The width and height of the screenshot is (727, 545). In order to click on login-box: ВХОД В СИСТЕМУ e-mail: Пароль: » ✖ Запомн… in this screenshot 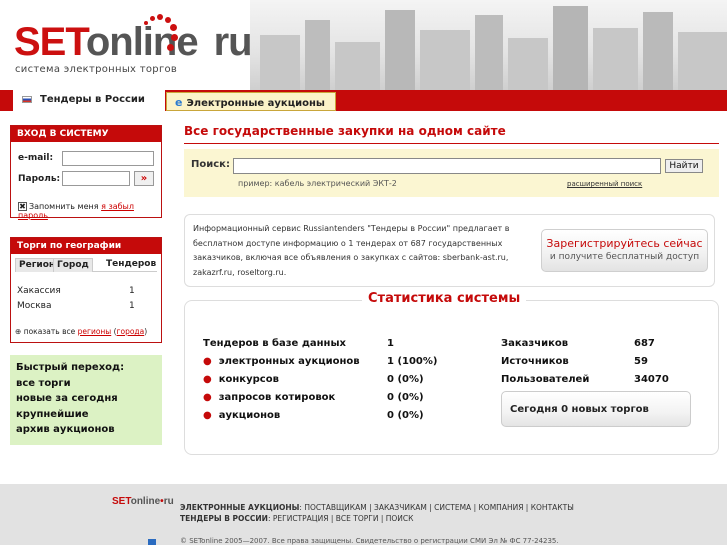, I will do `click(86, 172)`.